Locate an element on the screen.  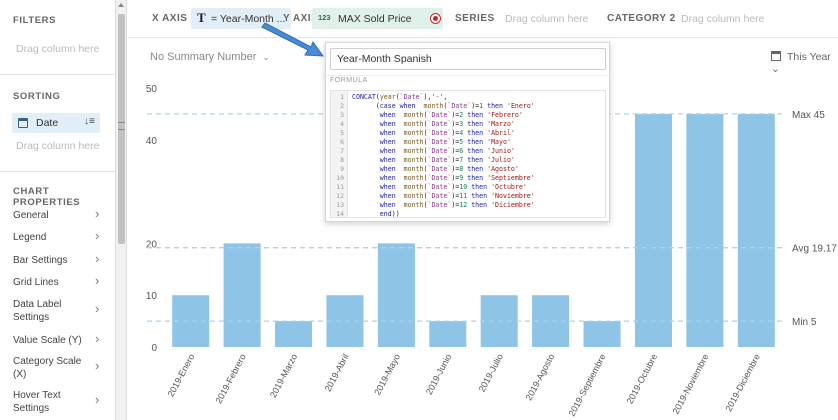
line-number: 14 is located at coordinates (340, 214).